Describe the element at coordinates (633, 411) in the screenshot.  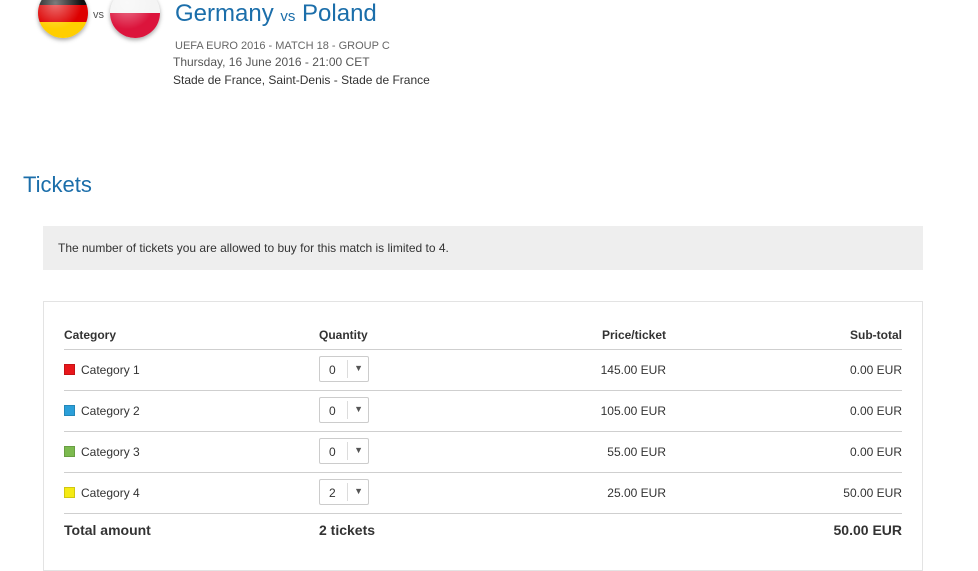
I see `price-cell: 105.00 EUR` at that location.